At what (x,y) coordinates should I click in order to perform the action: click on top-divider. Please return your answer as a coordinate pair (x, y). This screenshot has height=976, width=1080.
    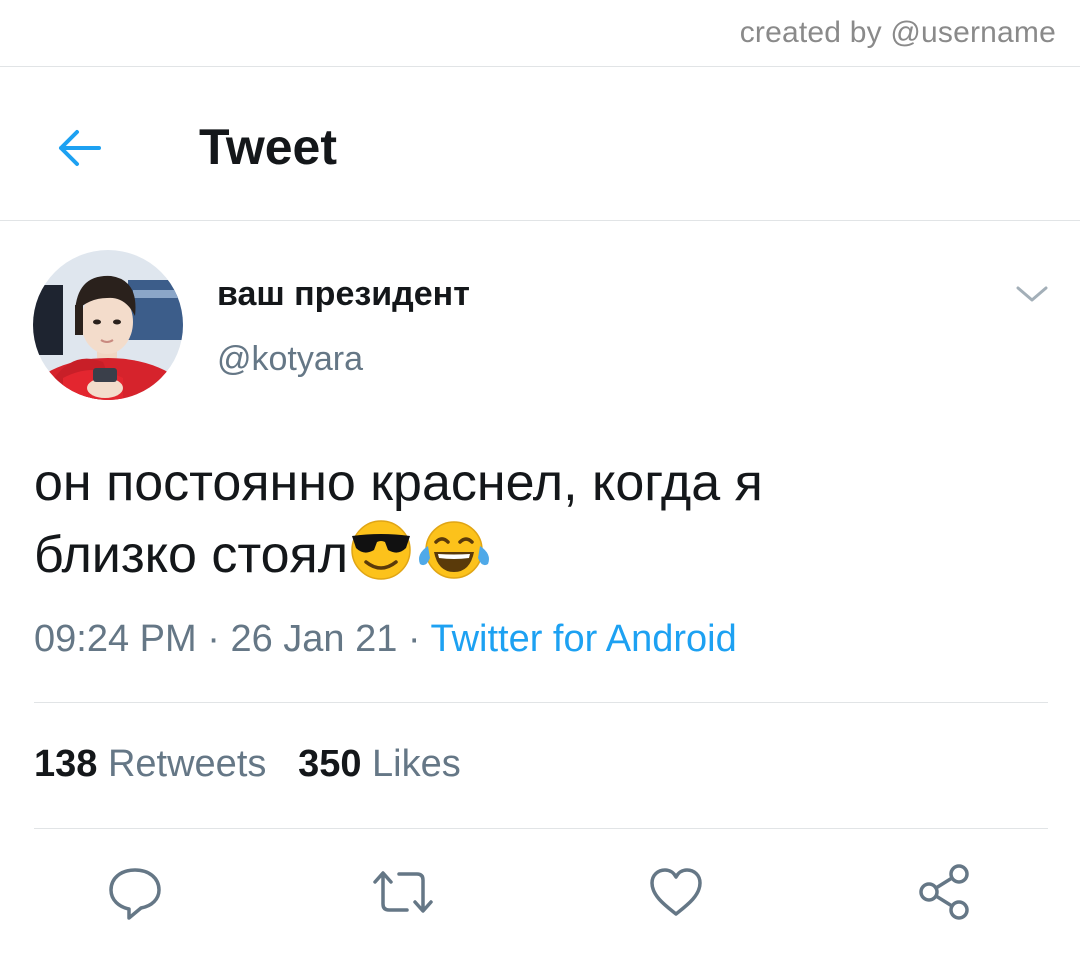
    Looking at the image, I should click on (540, 66).